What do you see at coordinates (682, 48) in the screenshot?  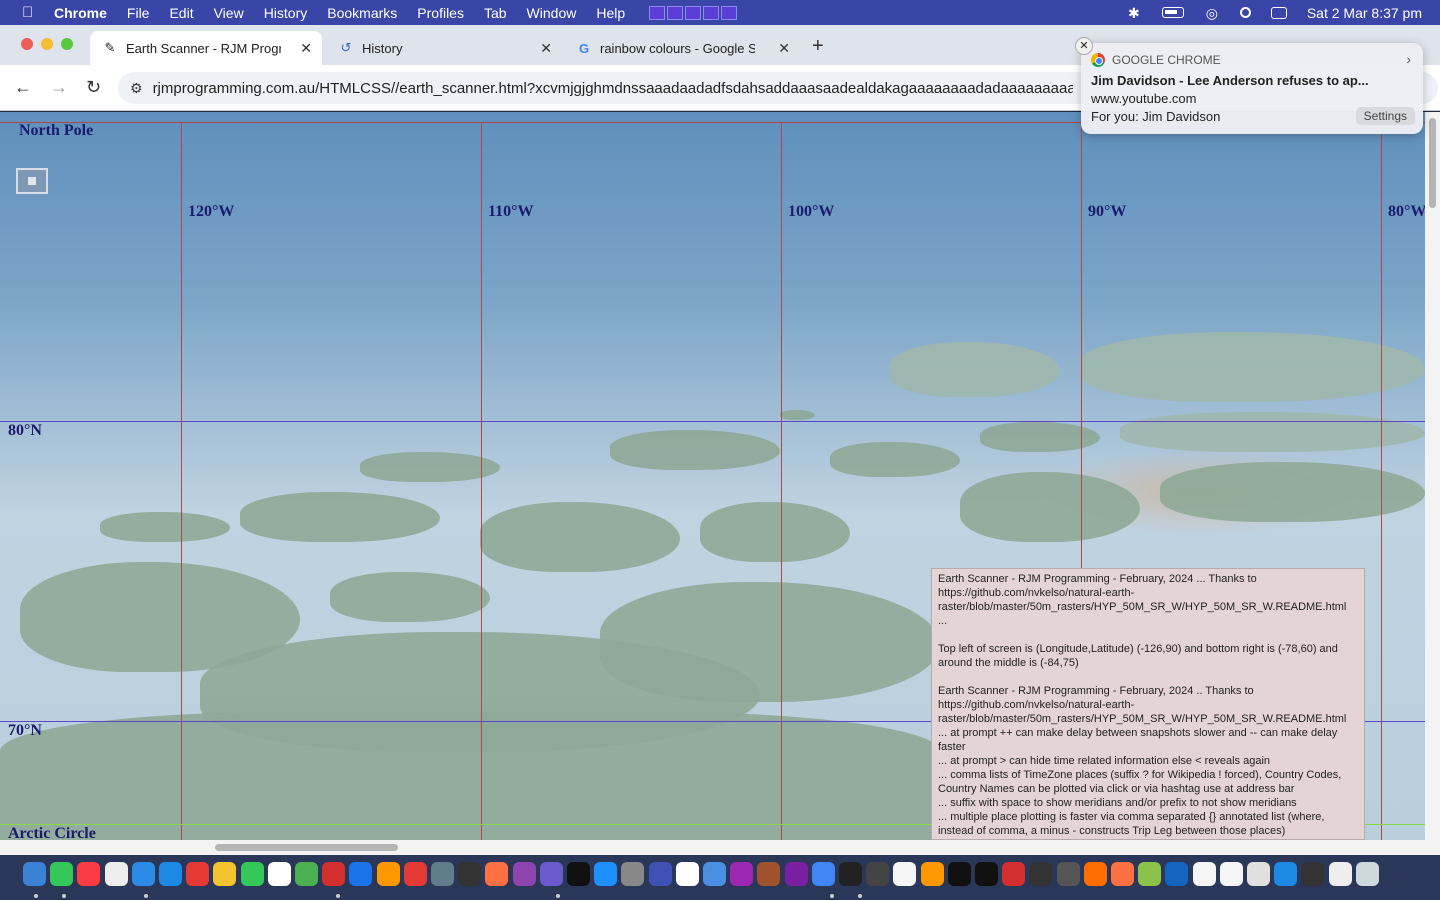 I see `tab-rainbow-colours: G rainbow colours - Google Search ✕` at bounding box center [682, 48].